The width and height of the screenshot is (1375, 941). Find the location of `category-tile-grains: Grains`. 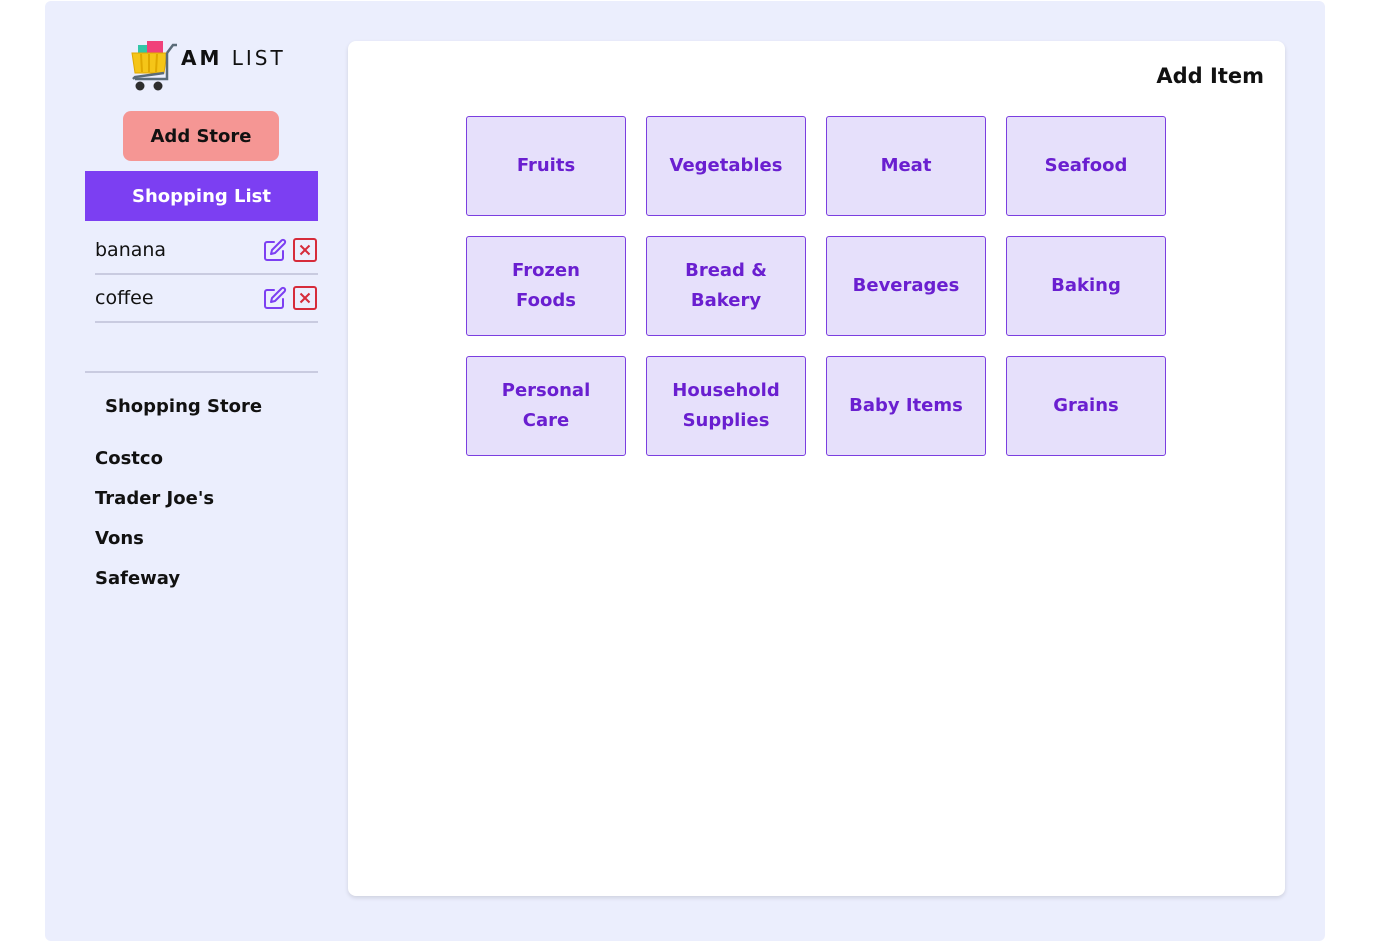

category-tile-grains: Grains is located at coordinates (1086, 406).